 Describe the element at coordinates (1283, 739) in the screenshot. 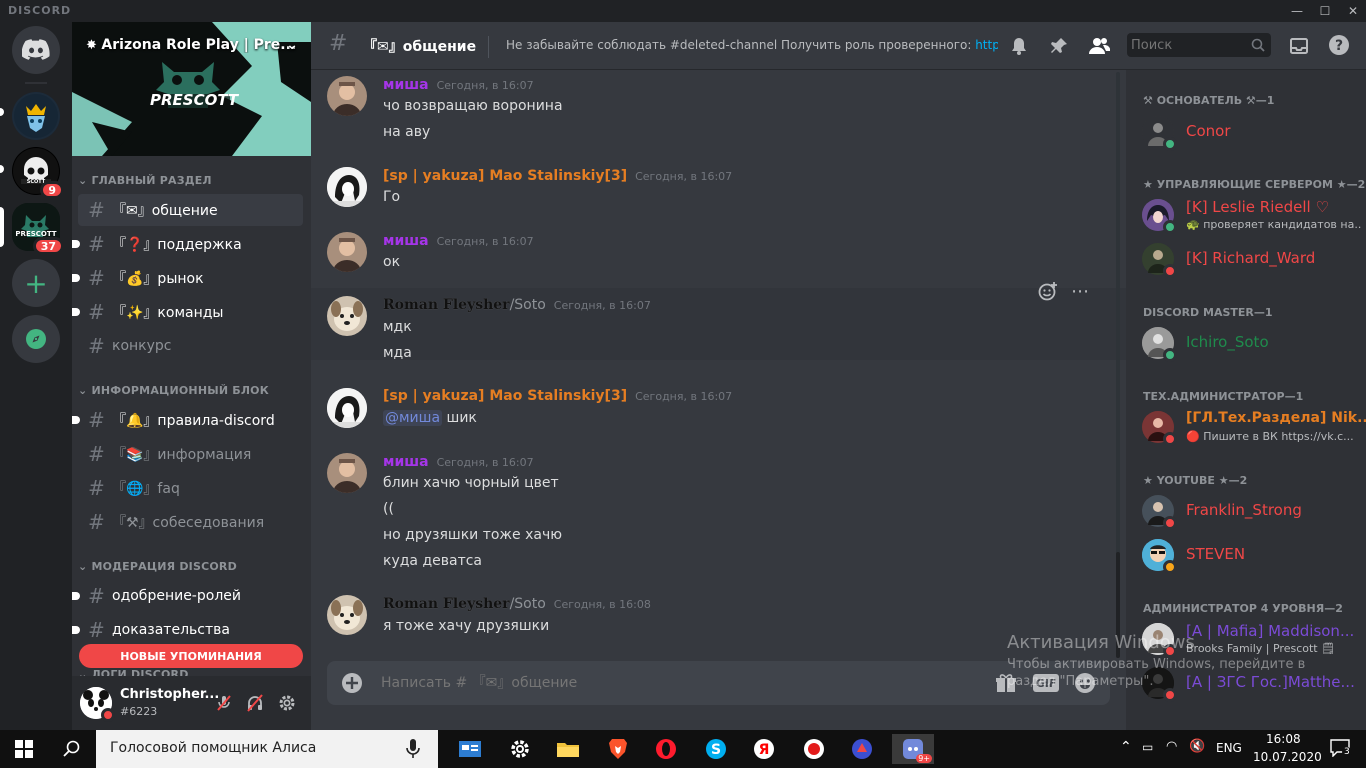

I see `clock-time: 16:08` at that location.